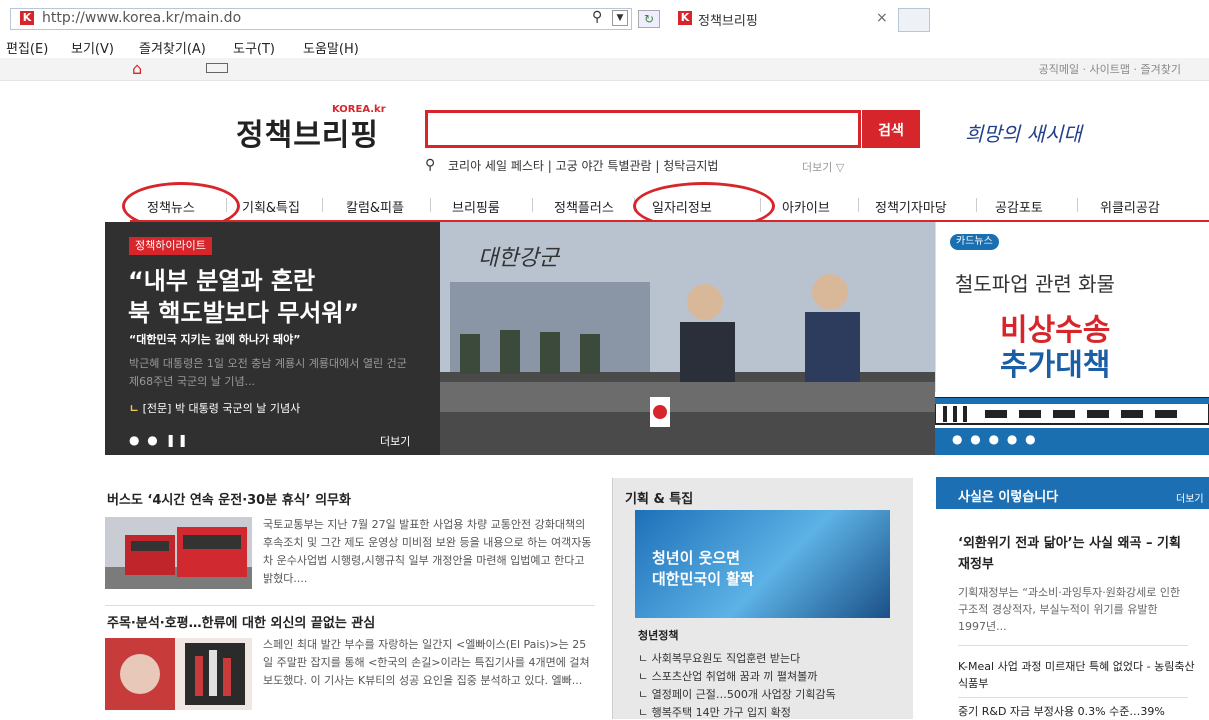 The height and width of the screenshot is (720, 1209). What do you see at coordinates (518, 258) in the screenshot?
I see `photo-caption: 대한강군` at bounding box center [518, 258].